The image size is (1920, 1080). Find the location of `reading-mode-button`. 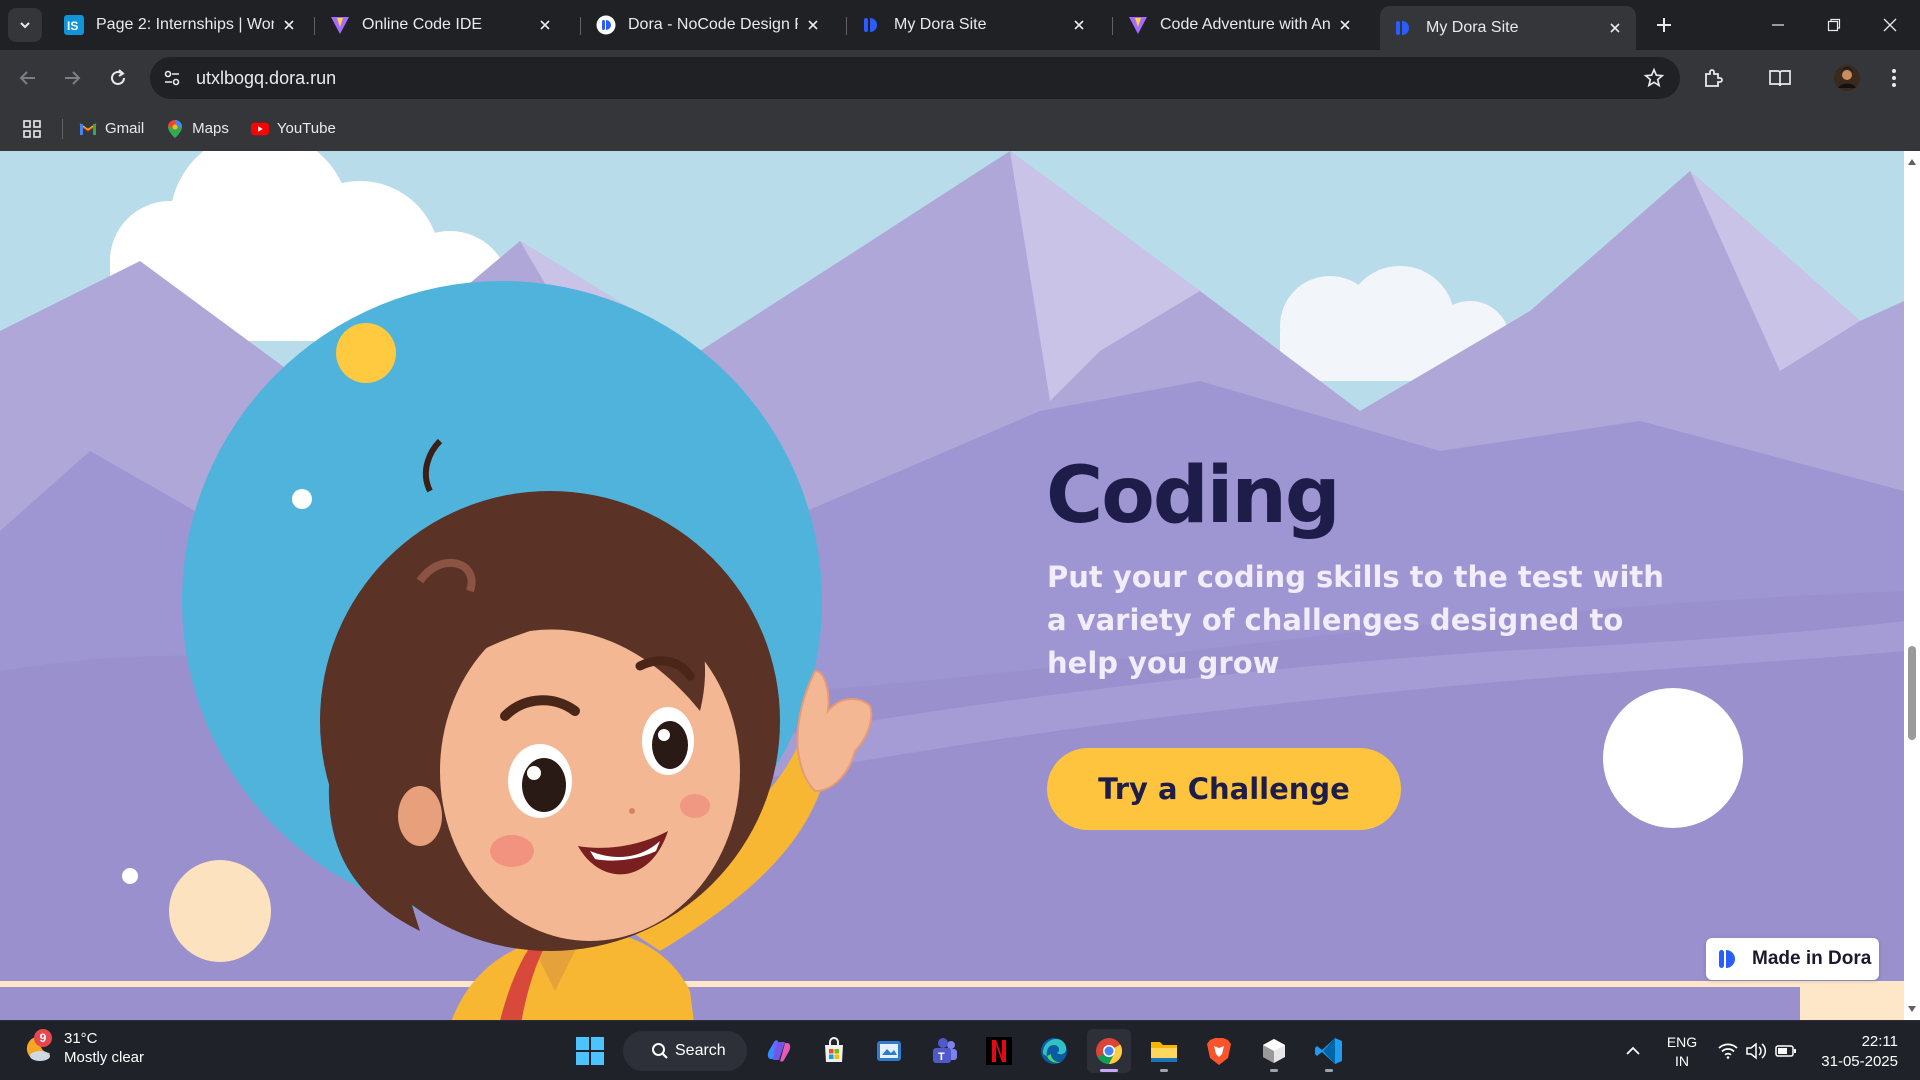

reading-mode-button is located at coordinates (1780, 78).